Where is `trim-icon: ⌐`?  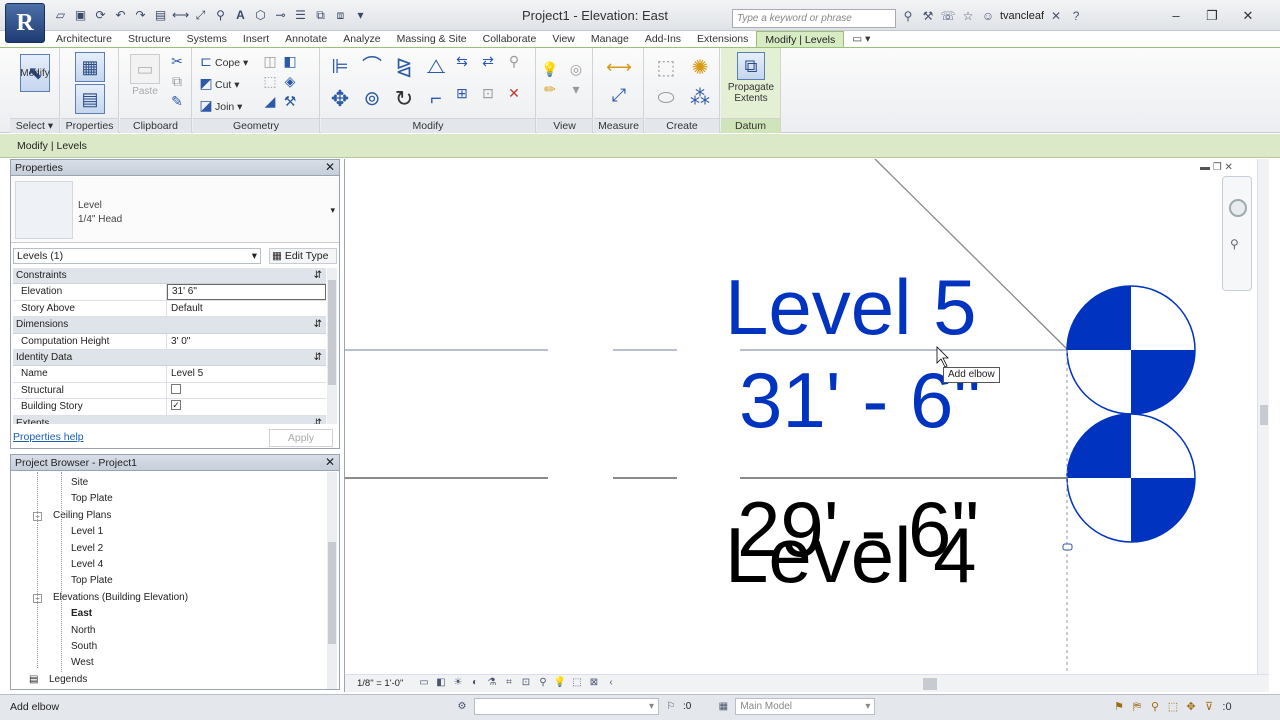
trim-icon: ⌐ is located at coordinates (436, 99).